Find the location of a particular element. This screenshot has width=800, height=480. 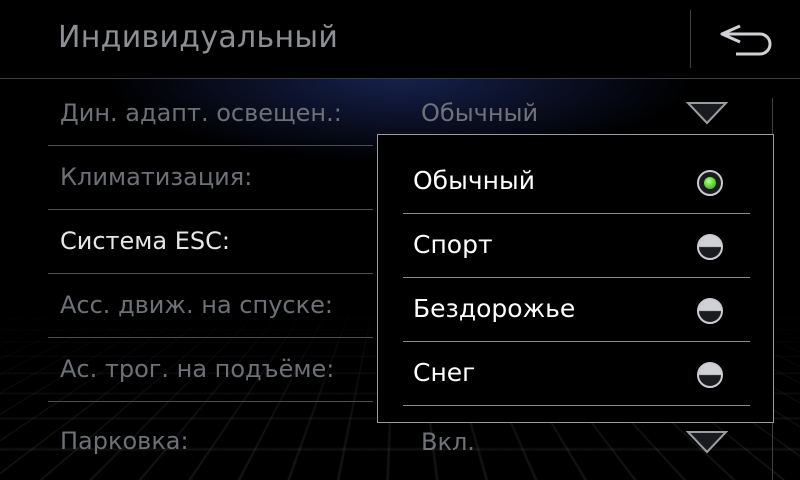

radio-selected-icon is located at coordinates (710, 183).